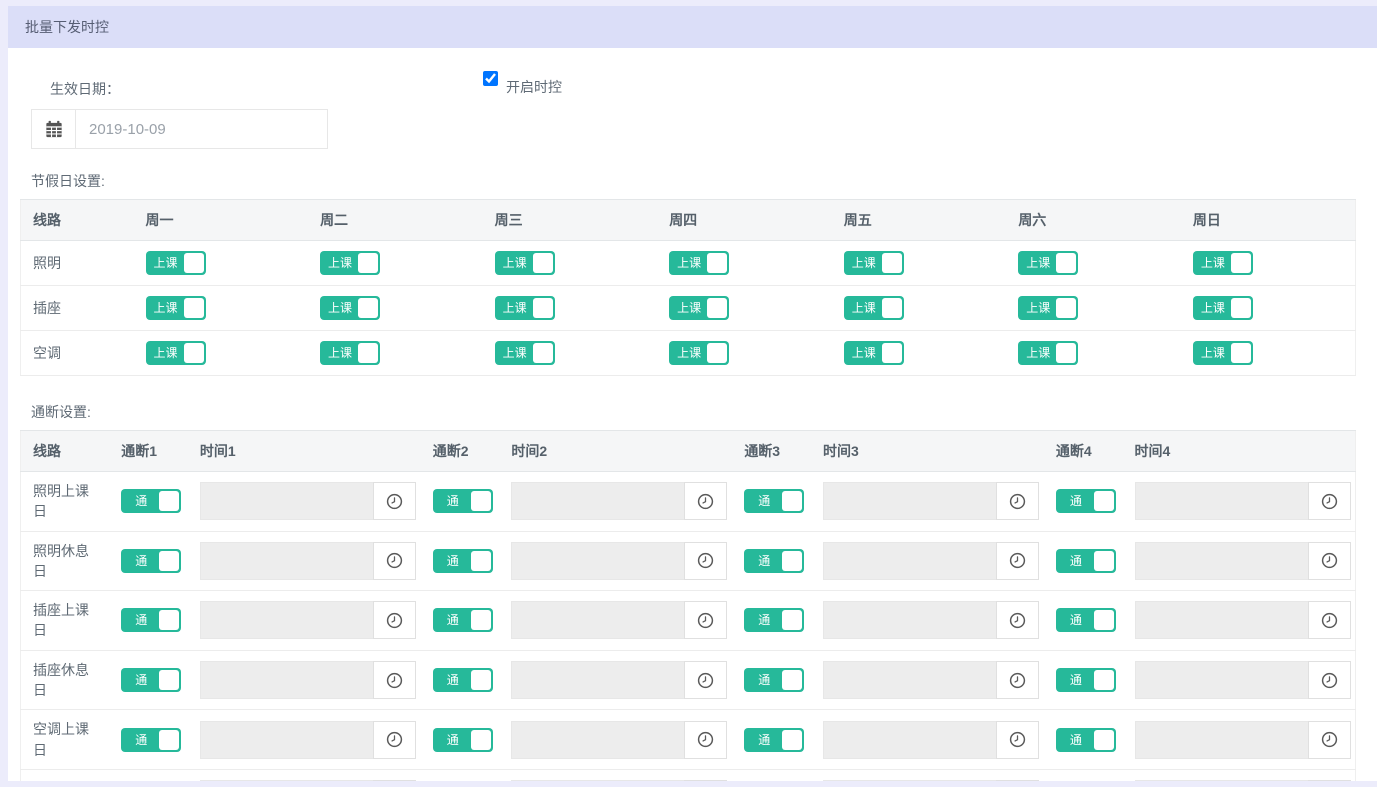 The image size is (1377, 787). What do you see at coordinates (201, 129) in the screenshot?
I see `effective-date-input` at bounding box center [201, 129].